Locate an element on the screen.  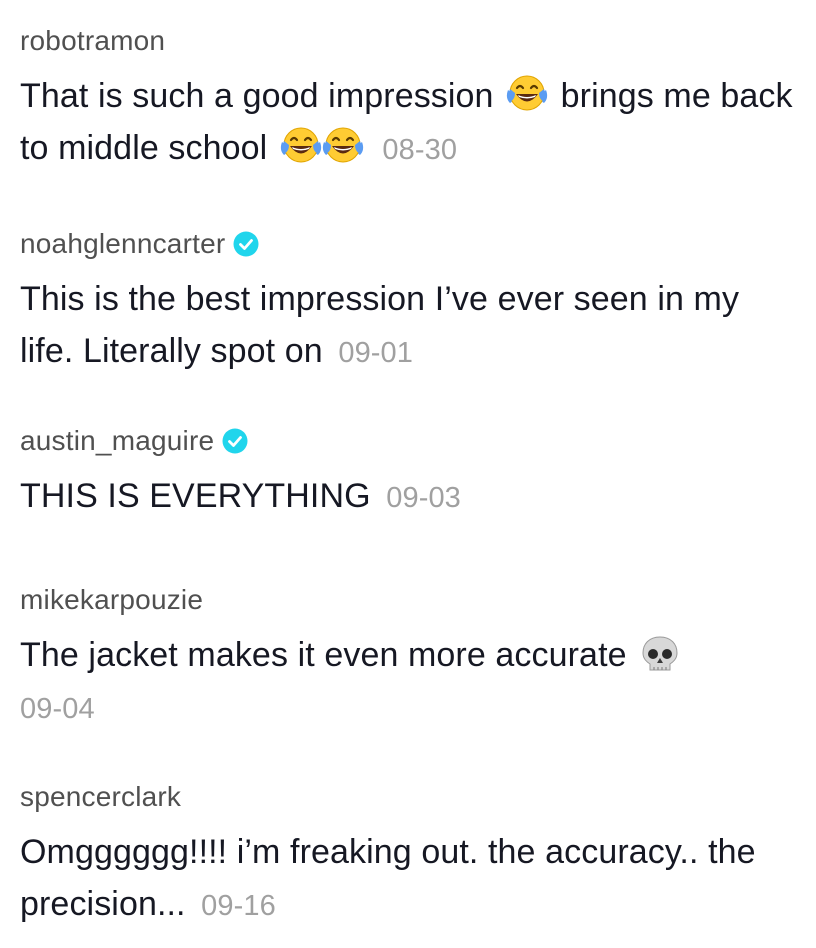
username-text: spencerclark is located at coordinates (100, 797).